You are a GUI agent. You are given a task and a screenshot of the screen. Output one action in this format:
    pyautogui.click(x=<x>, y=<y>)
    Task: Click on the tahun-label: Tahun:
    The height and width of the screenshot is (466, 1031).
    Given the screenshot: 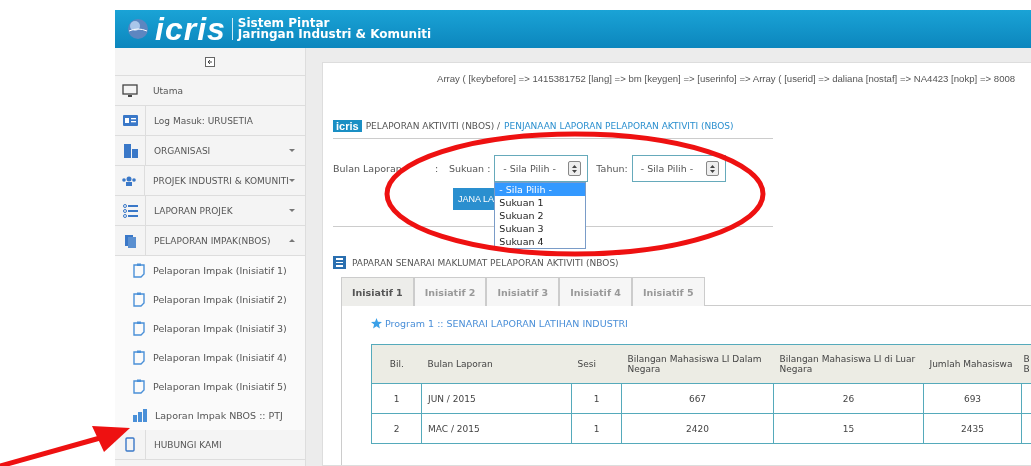 What is the action you would take?
    pyautogui.click(x=612, y=168)
    